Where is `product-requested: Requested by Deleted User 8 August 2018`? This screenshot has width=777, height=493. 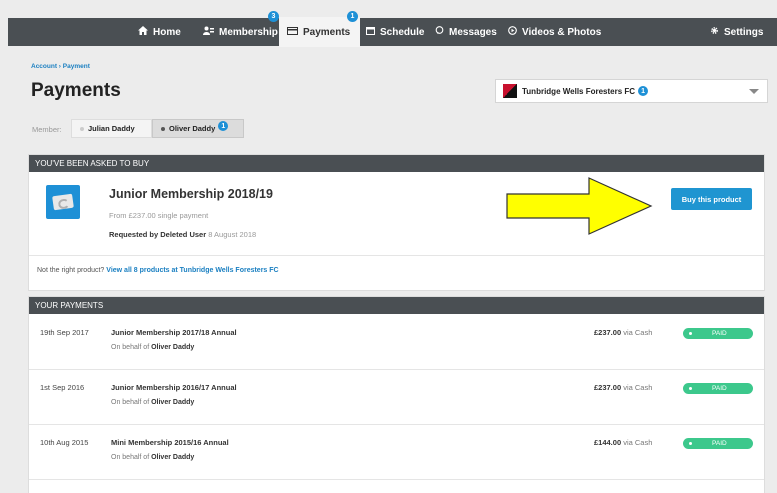
product-requested: Requested by Deleted User 8 August 2018 is located at coordinates (182, 234).